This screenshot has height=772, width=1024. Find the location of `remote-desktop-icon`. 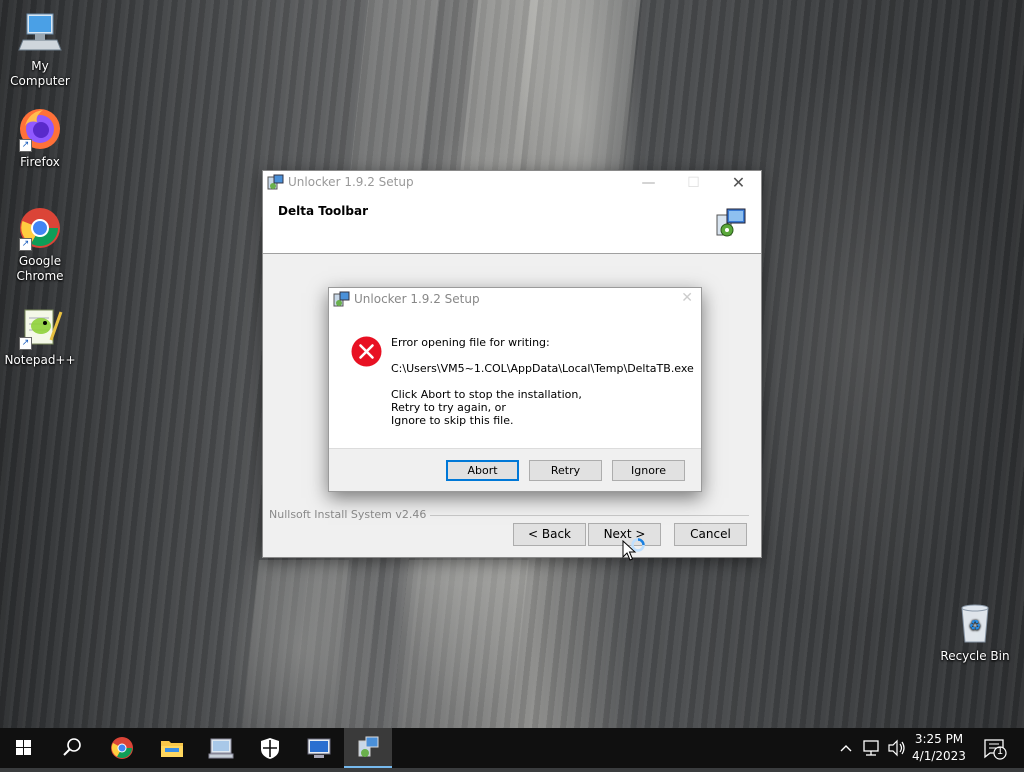

remote-desktop-icon is located at coordinates (319, 748).